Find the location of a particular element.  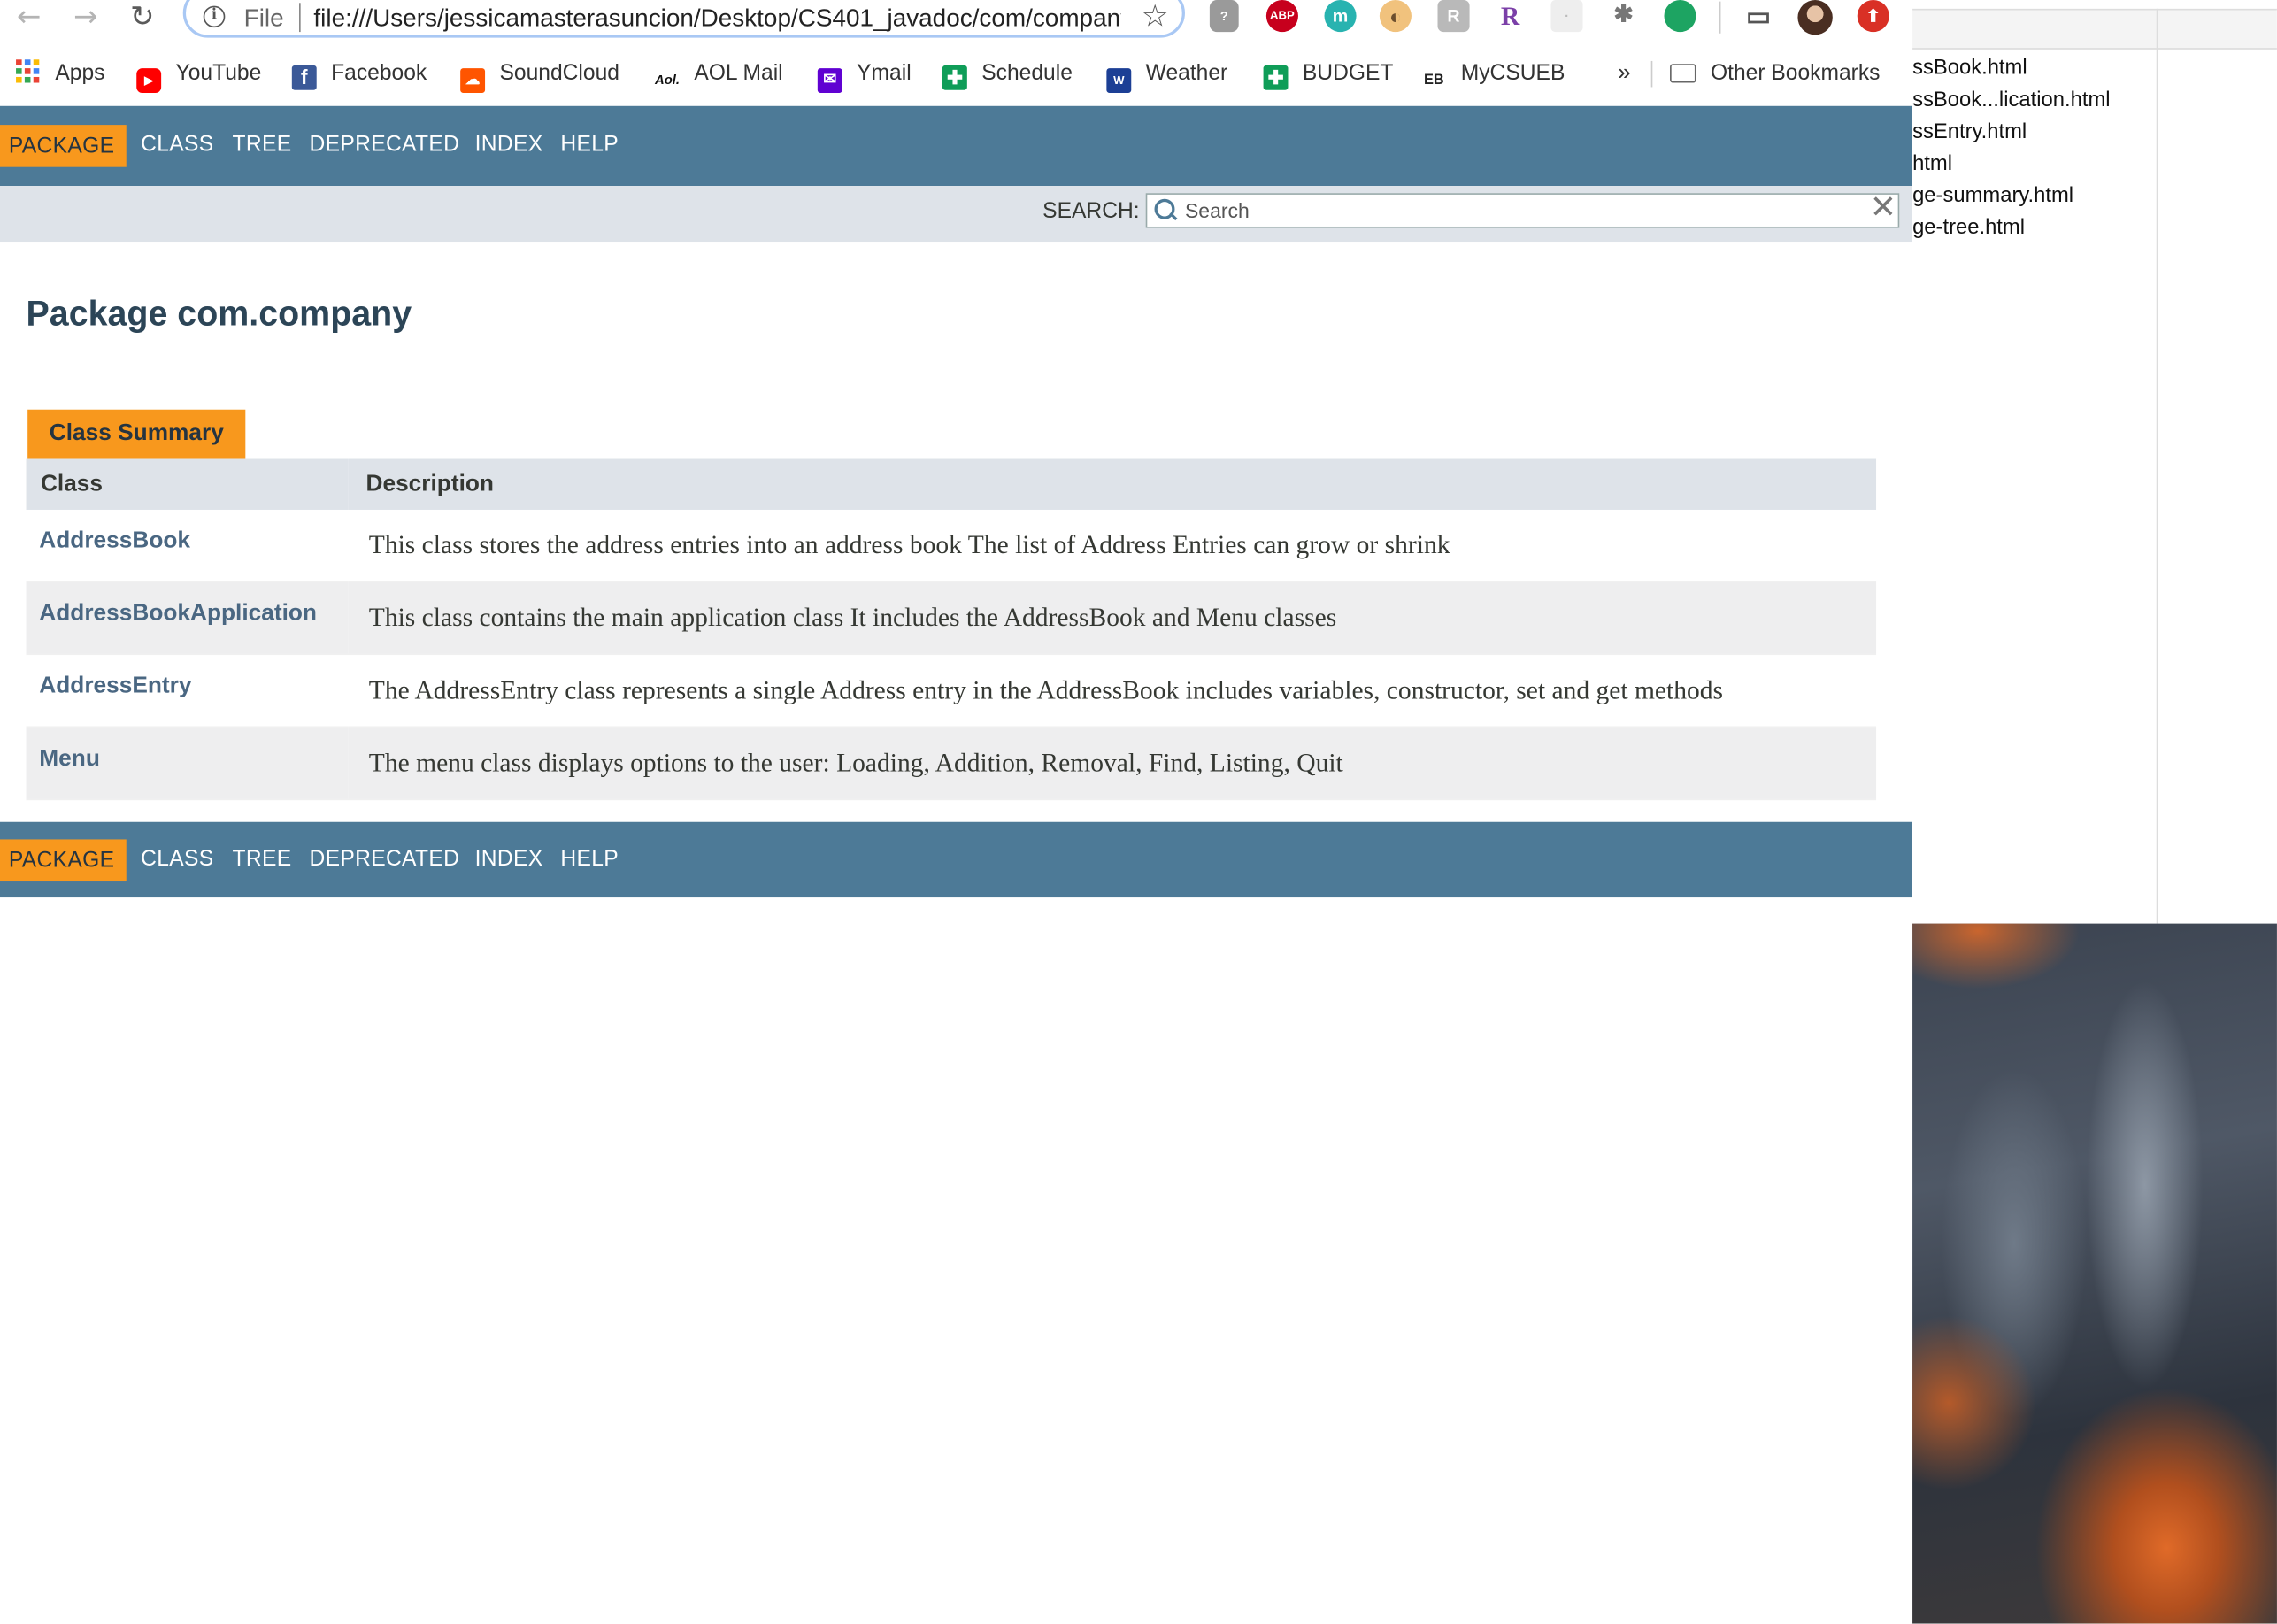

class-link-addressbook: AddressBook is located at coordinates (114, 539).